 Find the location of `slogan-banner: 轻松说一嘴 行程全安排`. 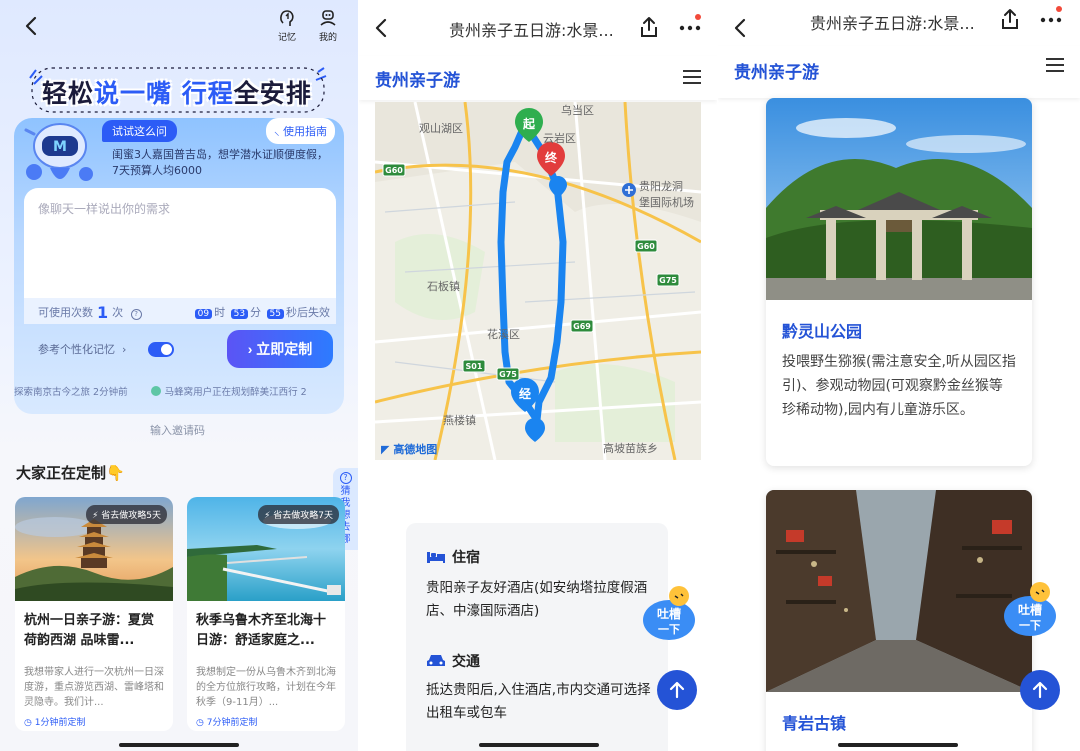

slogan-banner: 轻松说一嘴 行程全安排 is located at coordinates (178, 90).